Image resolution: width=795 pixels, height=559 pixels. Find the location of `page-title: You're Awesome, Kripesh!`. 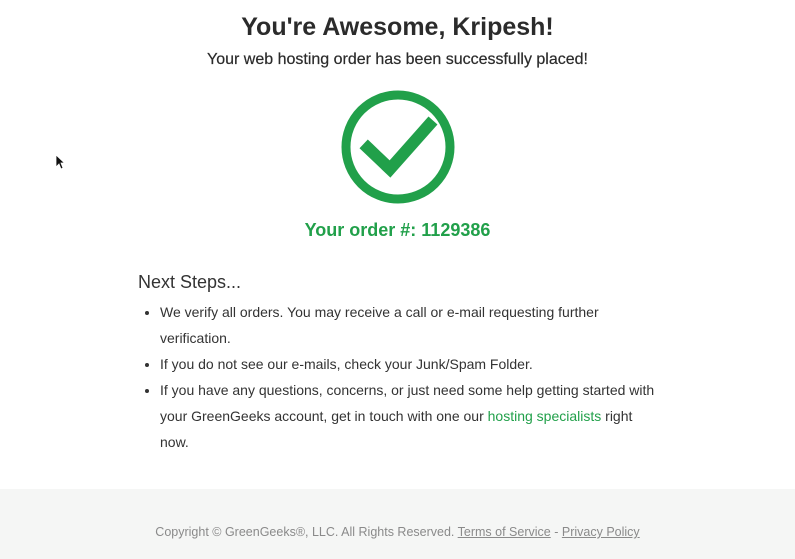

page-title: You're Awesome, Kripesh! is located at coordinates (397, 27).